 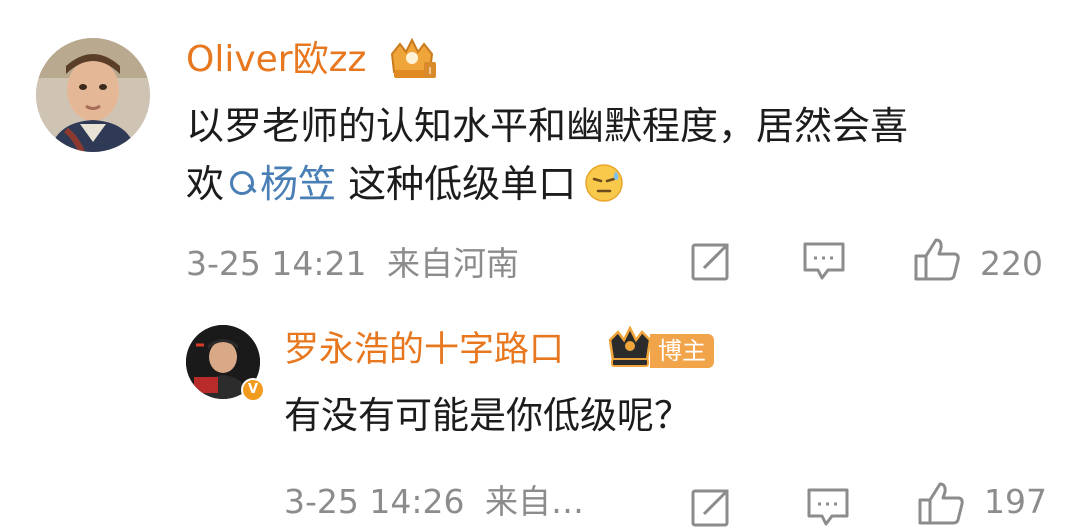 What do you see at coordinates (243, 183) in the screenshot?
I see `search-icon` at bounding box center [243, 183].